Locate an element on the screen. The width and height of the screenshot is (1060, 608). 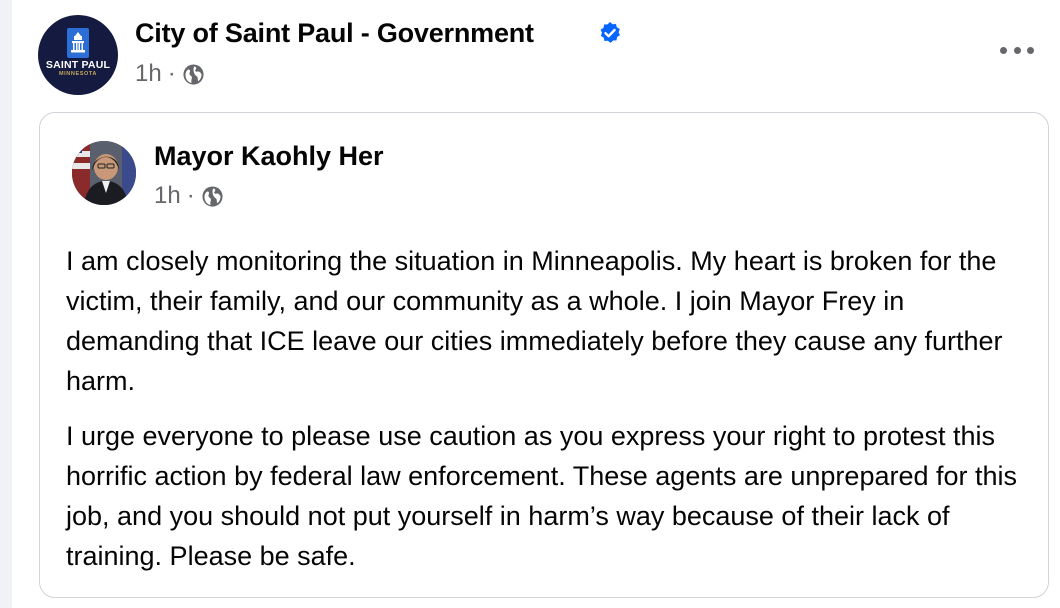
author-avatar is located at coordinates (104, 173).